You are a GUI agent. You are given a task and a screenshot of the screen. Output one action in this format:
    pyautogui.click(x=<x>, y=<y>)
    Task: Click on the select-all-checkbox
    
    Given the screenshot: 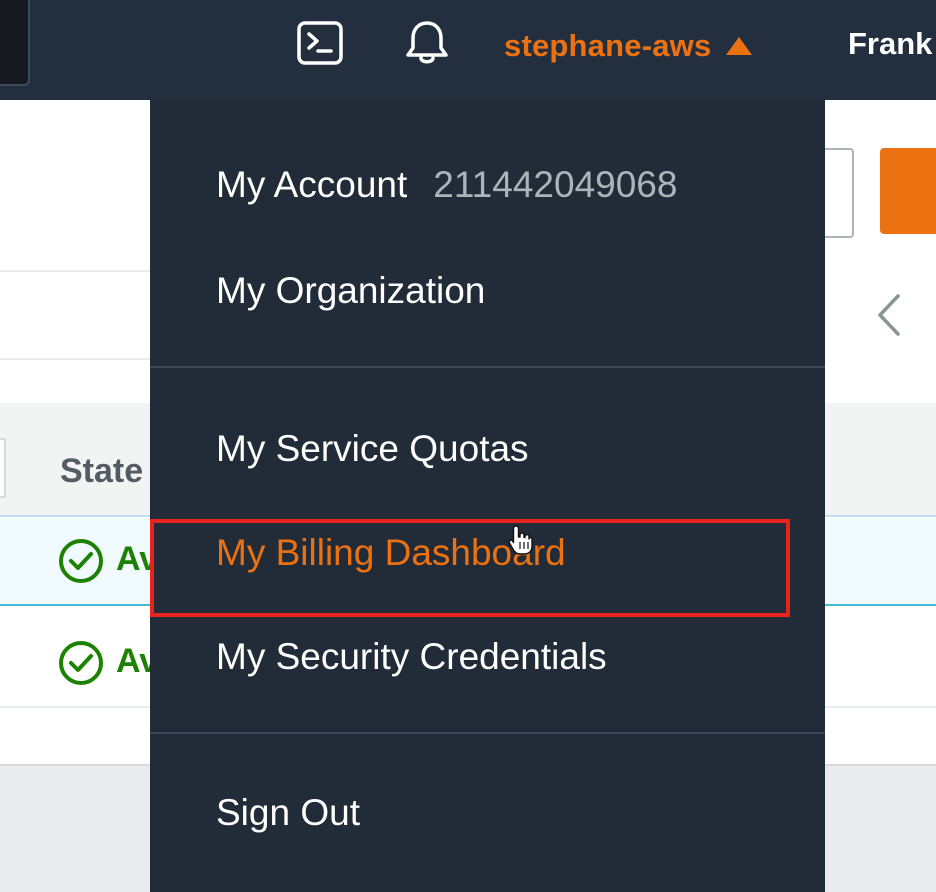 What is the action you would take?
    pyautogui.click(x=3, y=468)
    